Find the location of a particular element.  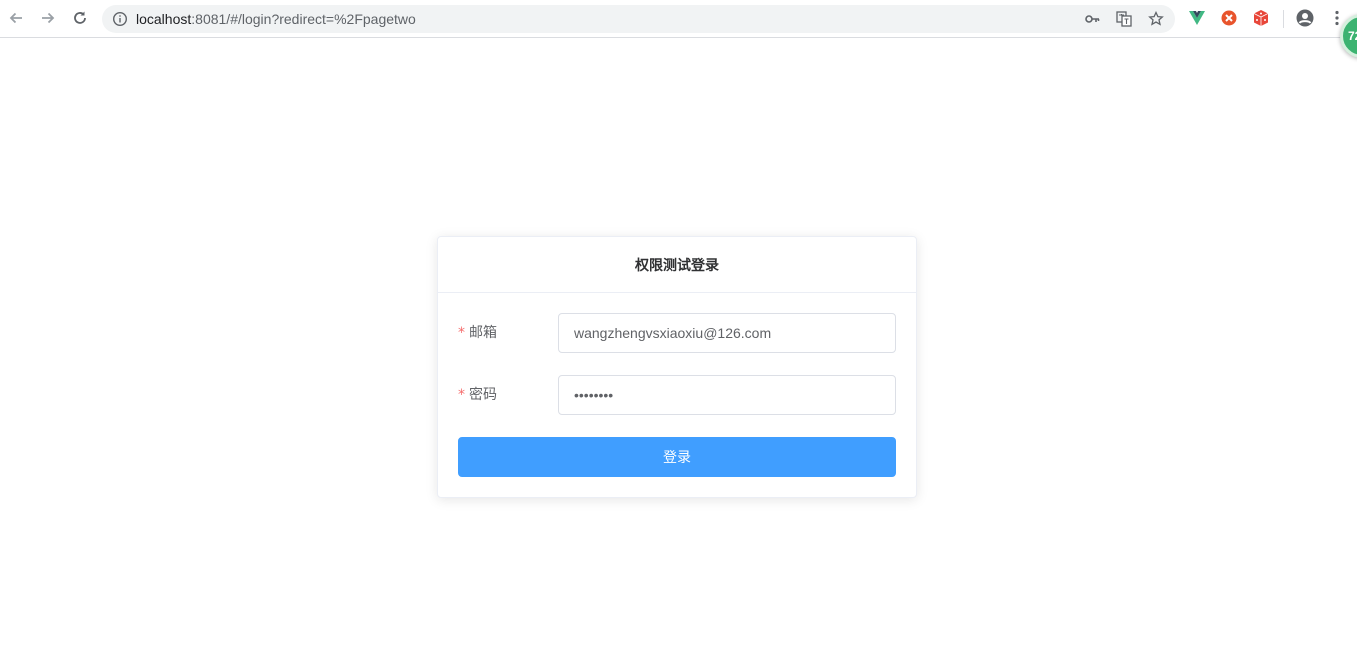

password-row: * 密码 is located at coordinates (677, 395).